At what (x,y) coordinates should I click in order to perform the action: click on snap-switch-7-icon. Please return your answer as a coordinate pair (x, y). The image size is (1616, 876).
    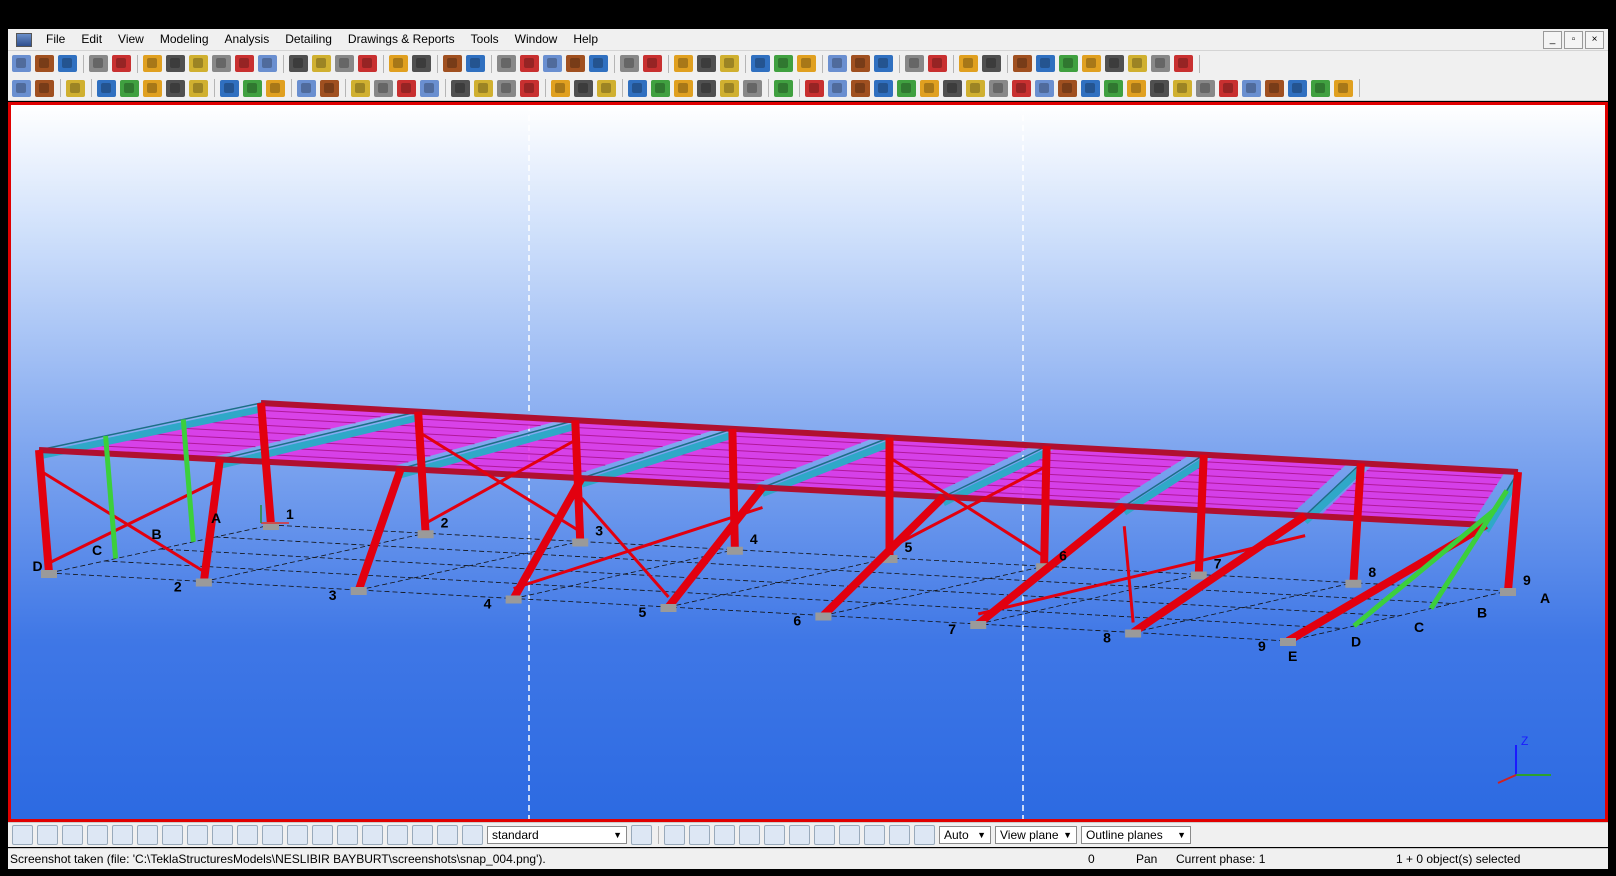
    Looking at the image, I should click on (824, 835).